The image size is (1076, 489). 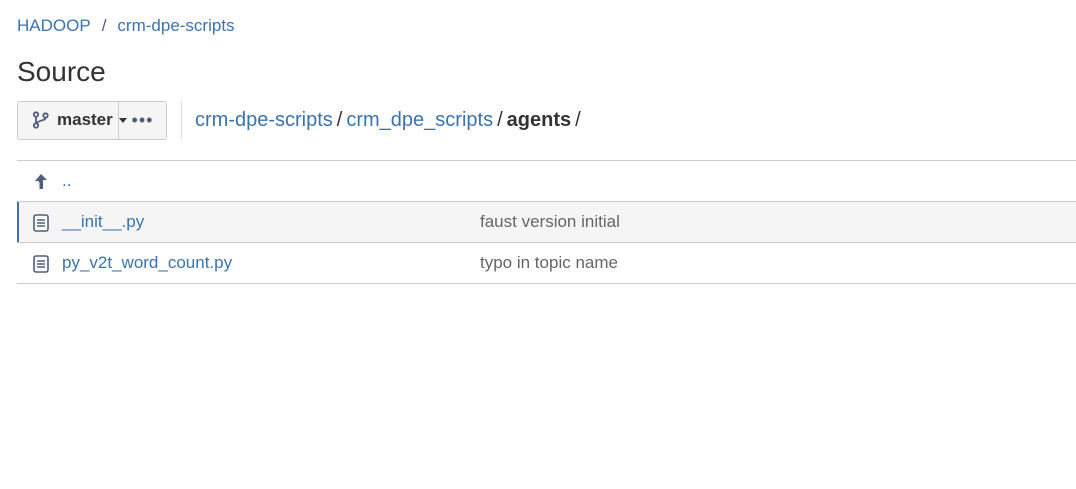 I want to click on file-path-breadcrumb: crm-dpe-scripts / crm_dpe_scripts / agents /, so click(x=390, y=120).